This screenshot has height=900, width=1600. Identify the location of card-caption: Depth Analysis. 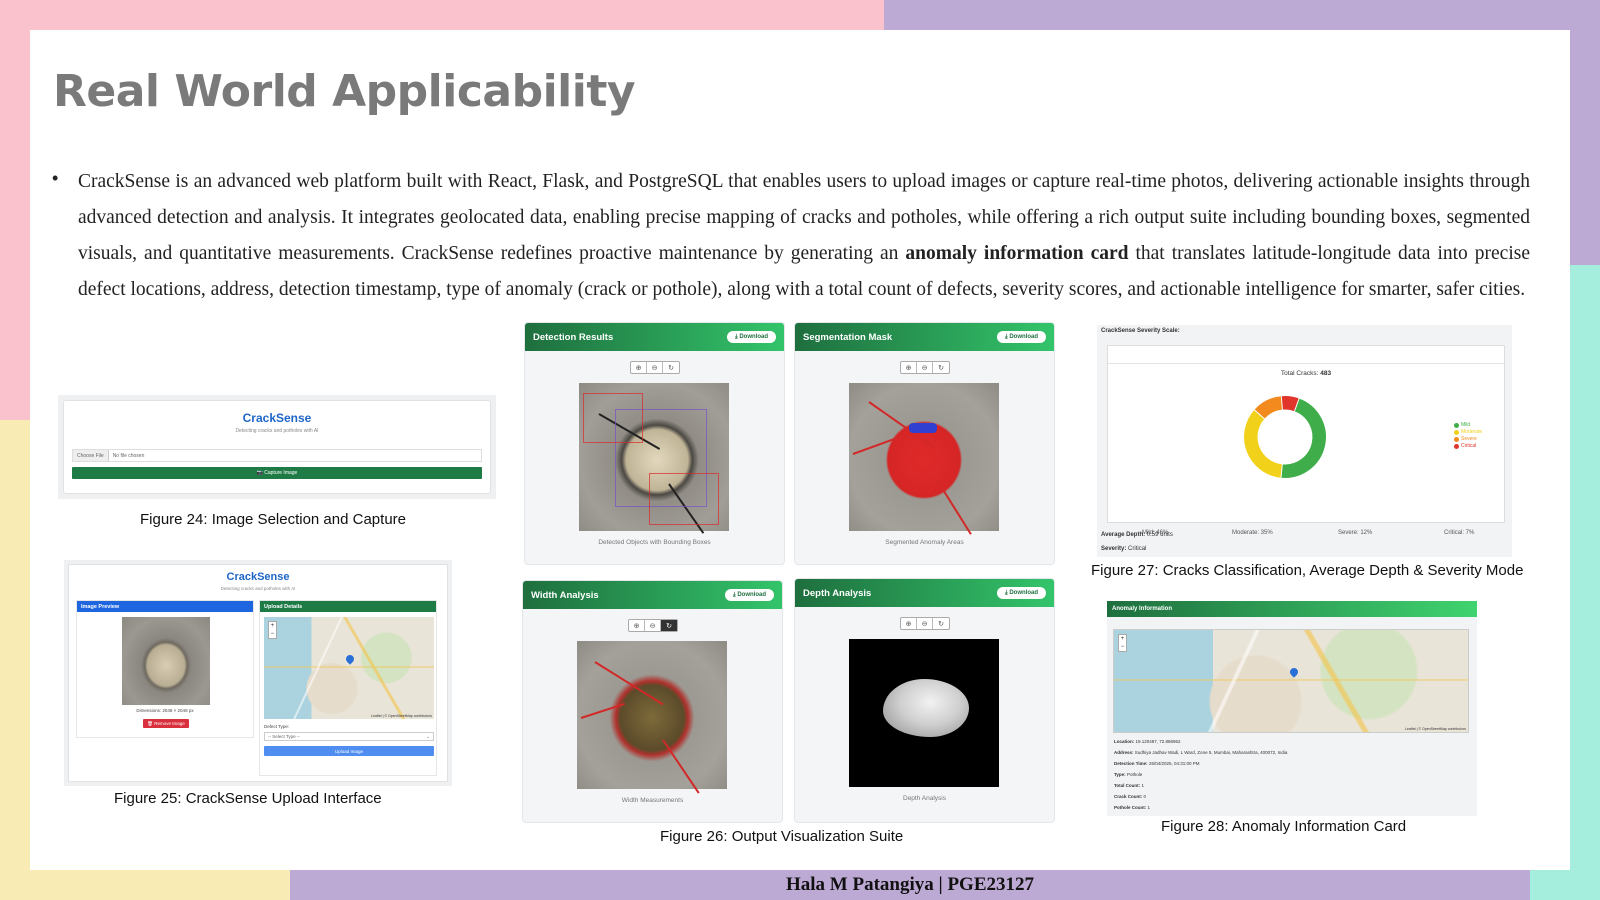
(924, 798).